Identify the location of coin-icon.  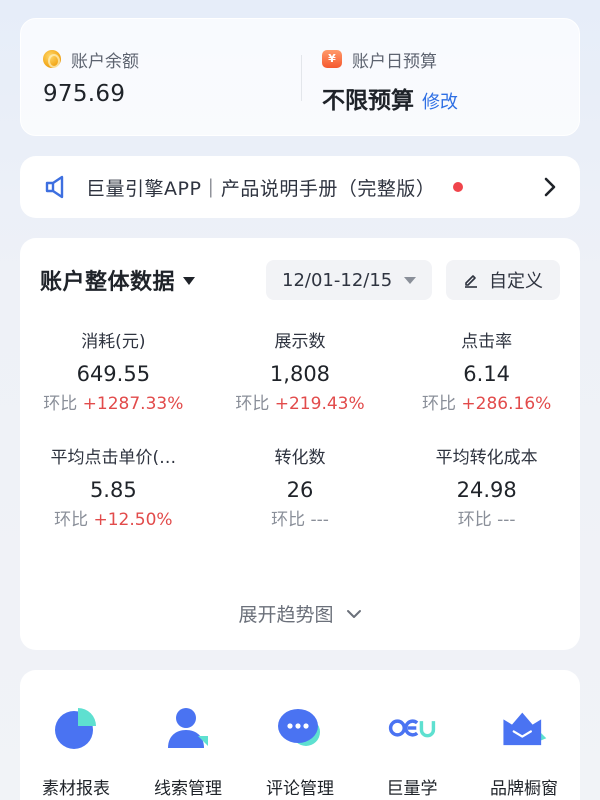
(52, 59).